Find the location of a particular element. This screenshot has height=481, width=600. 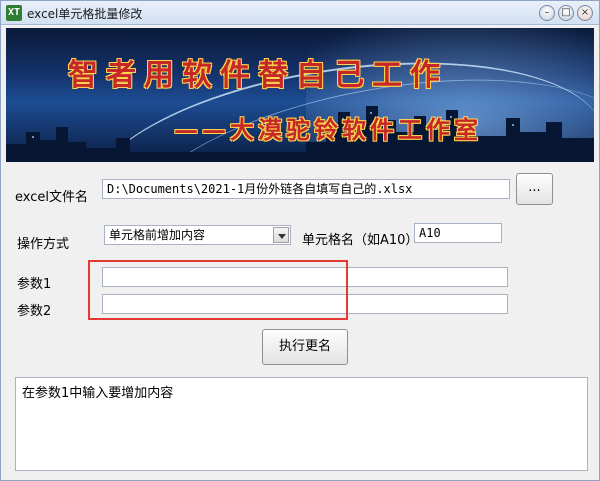

highlight-box is located at coordinates (218, 290).